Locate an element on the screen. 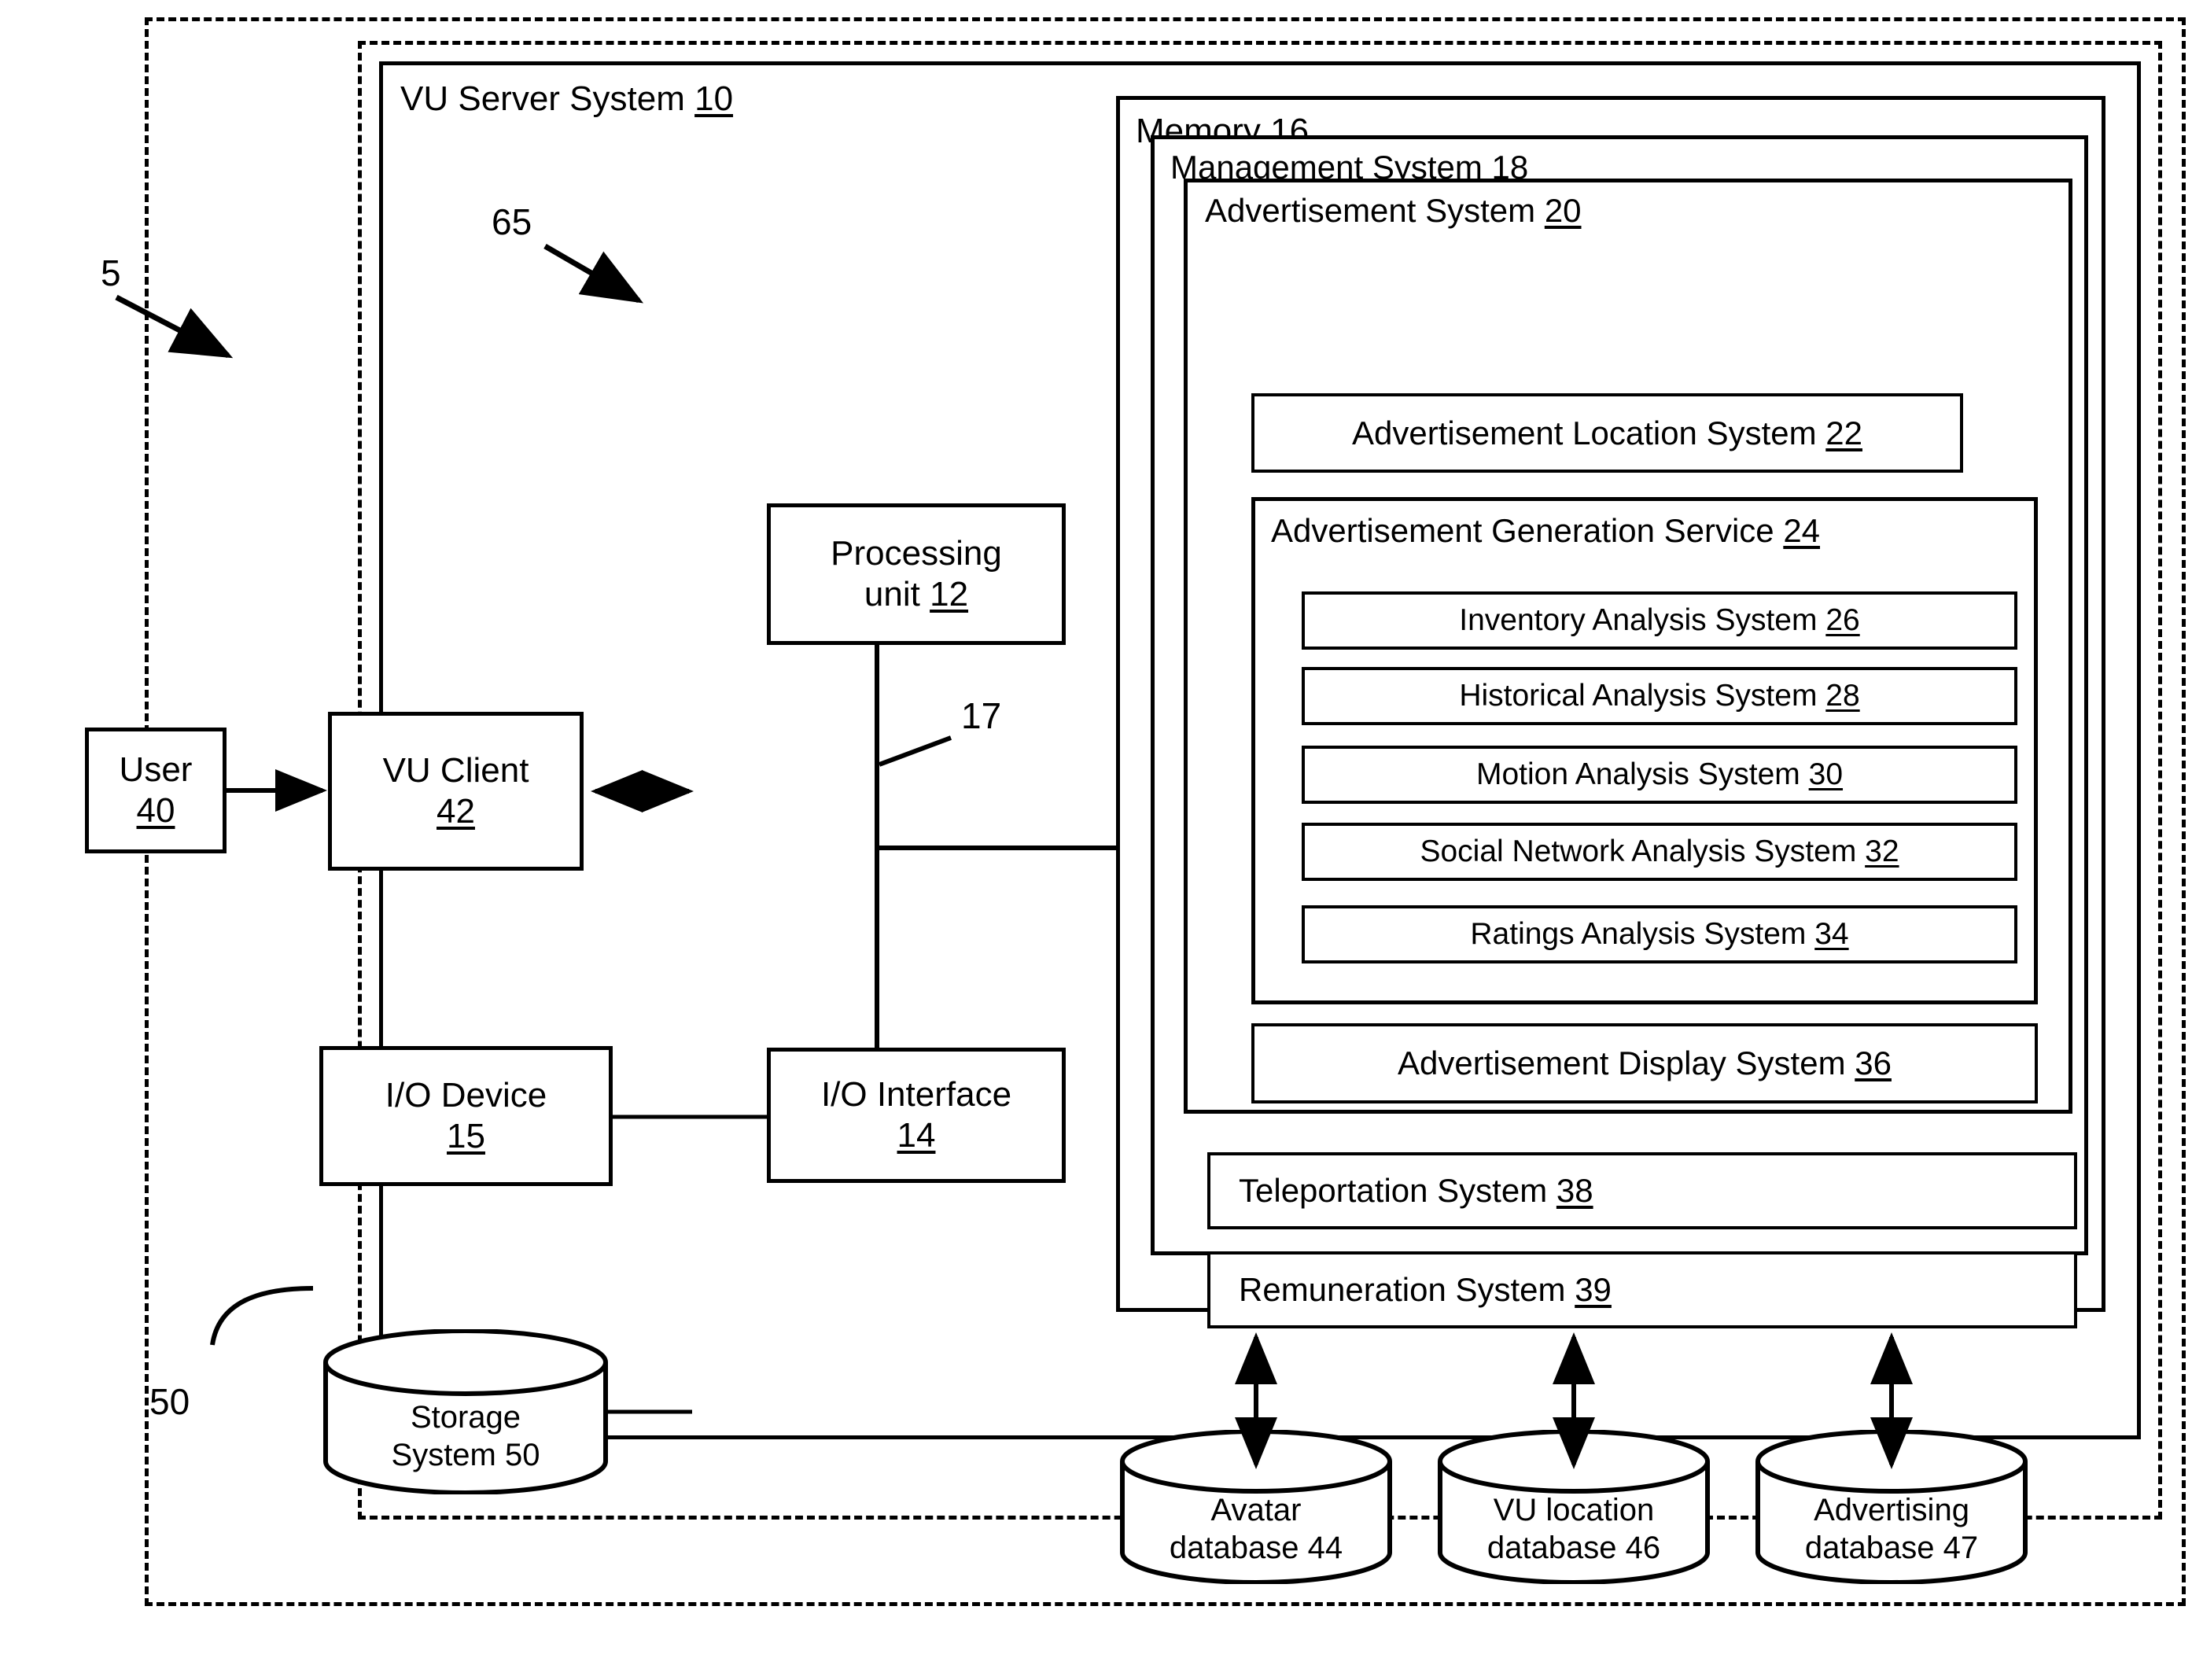 The image size is (2203, 1680). avatar-database-label: Avatar database 44 is located at coordinates (1256, 1529).